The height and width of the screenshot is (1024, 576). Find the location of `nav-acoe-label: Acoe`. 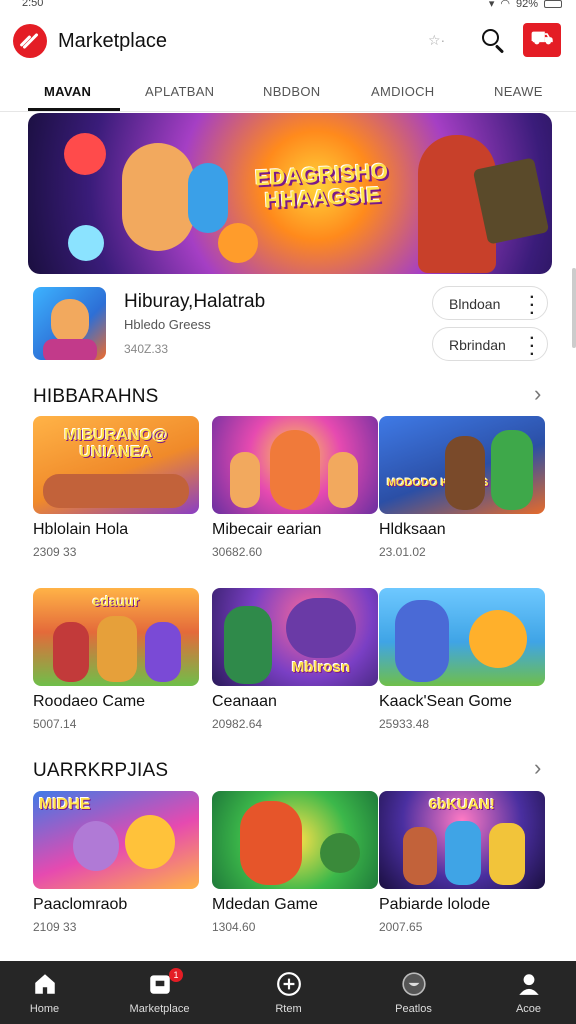

nav-acoe-label: Acoe is located at coordinates (528, 1009).